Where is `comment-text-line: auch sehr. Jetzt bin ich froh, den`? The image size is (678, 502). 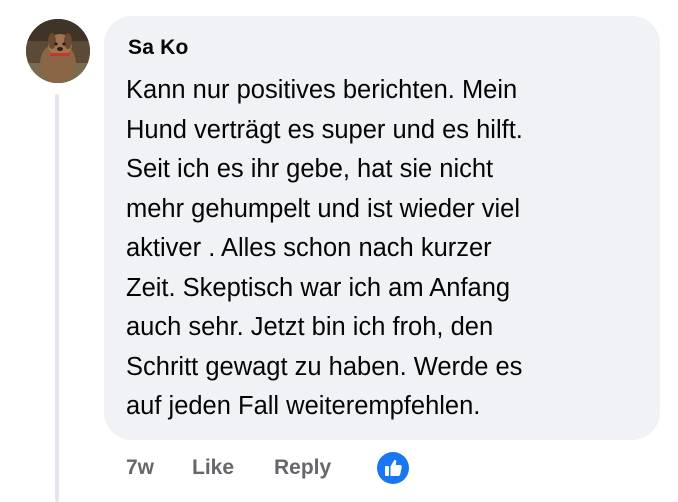
comment-text-line: auch sehr. Jetzt bin ich froh, den is located at coordinates (310, 327).